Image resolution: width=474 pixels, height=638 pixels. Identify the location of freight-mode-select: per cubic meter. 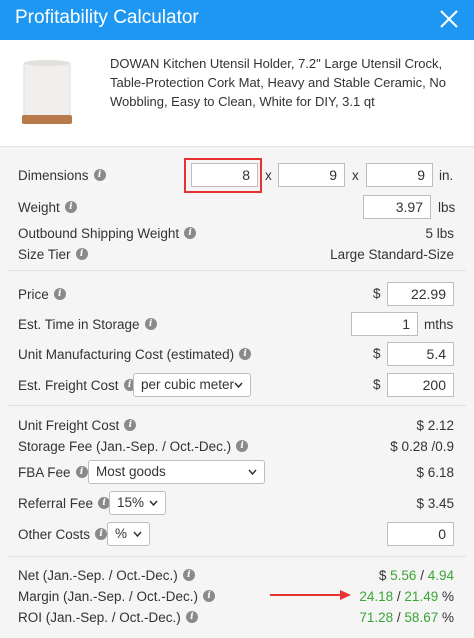
(192, 385).